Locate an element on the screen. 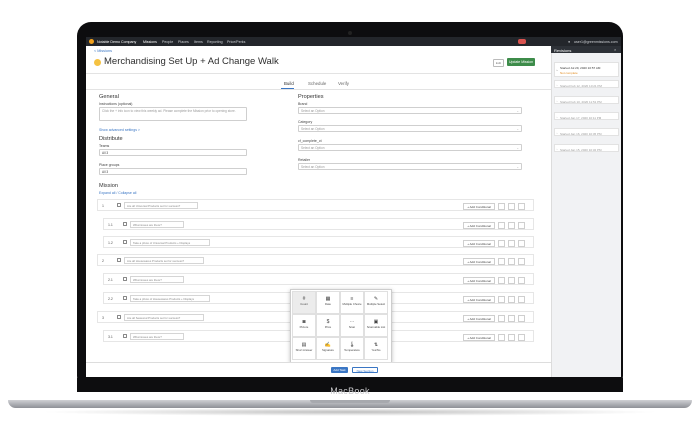  teams-field: All 3 is located at coordinates (173, 152).